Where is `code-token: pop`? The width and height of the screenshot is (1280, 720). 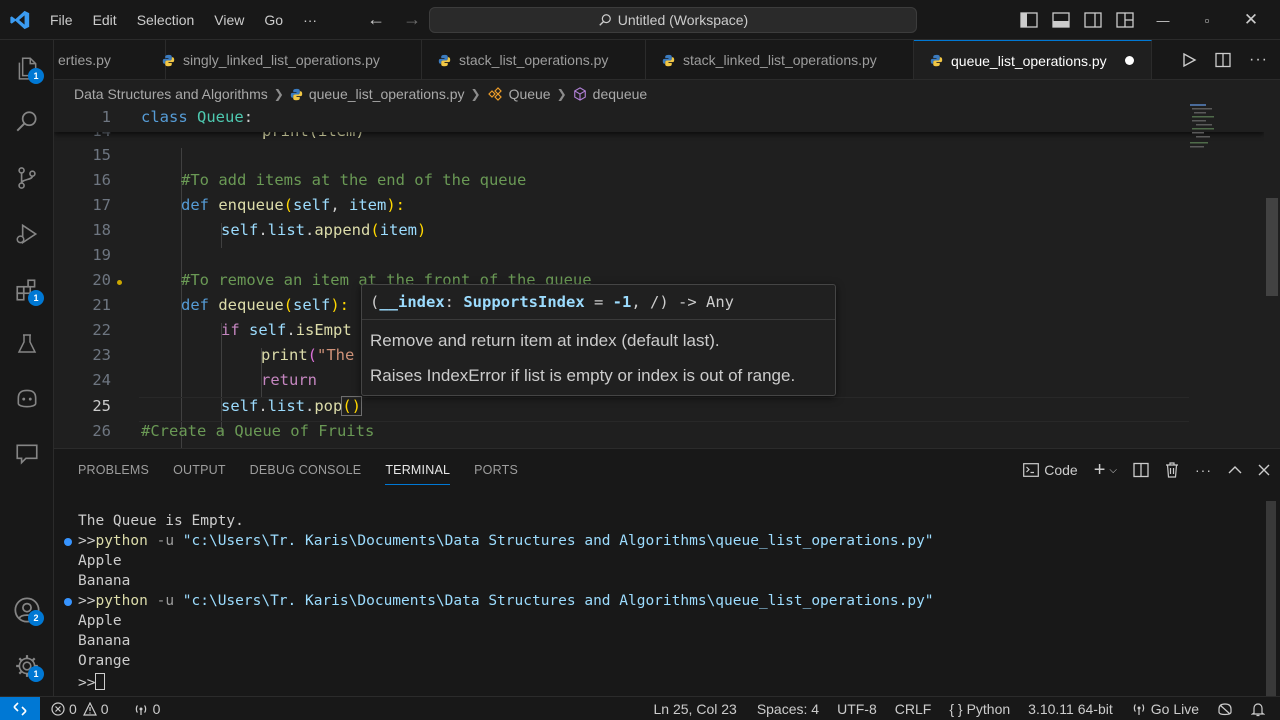 code-token: pop is located at coordinates (328, 406).